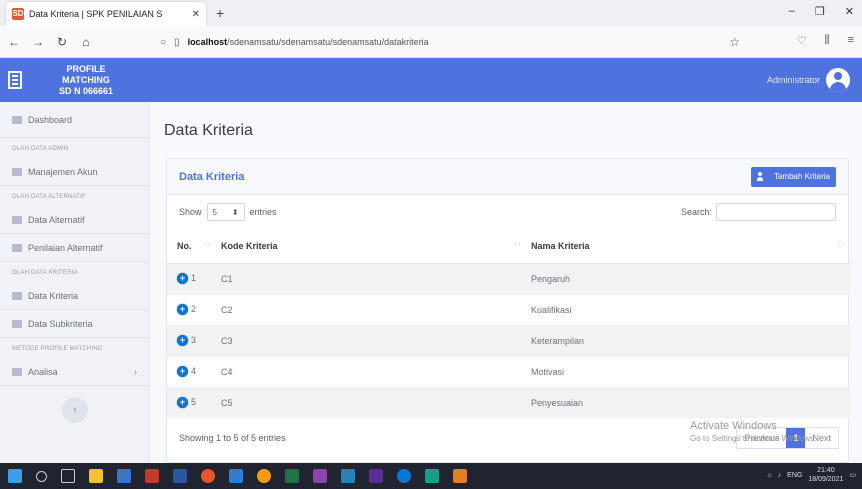 The height and width of the screenshot is (489, 862). I want to click on back-icon: ←, so click(14, 42).